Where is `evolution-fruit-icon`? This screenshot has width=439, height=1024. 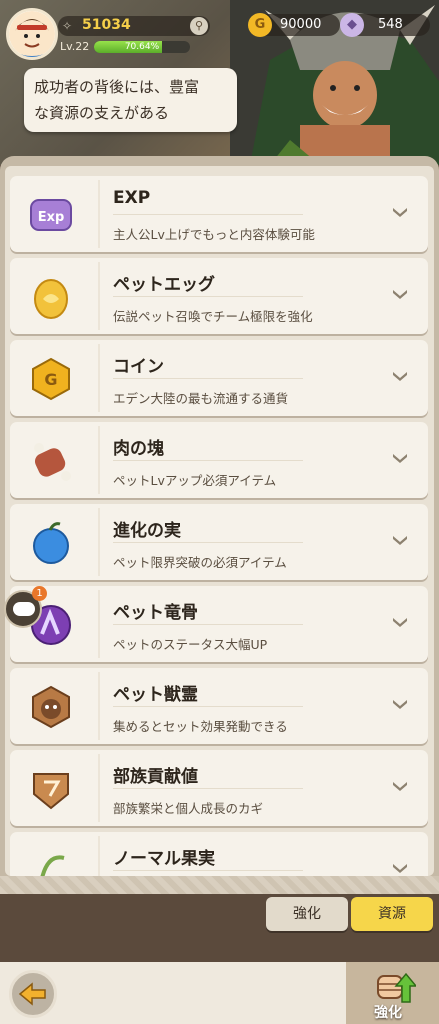
evolution-fruit-icon is located at coordinates (51, 543).